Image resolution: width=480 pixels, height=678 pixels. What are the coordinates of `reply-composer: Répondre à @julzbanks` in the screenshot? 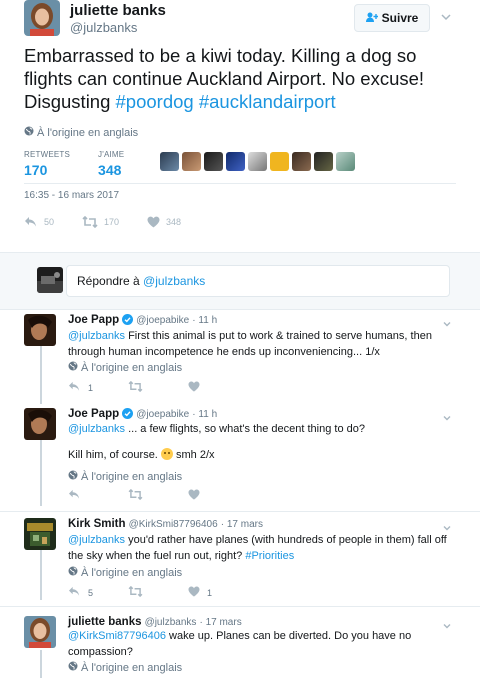 It's located at (240, 281).